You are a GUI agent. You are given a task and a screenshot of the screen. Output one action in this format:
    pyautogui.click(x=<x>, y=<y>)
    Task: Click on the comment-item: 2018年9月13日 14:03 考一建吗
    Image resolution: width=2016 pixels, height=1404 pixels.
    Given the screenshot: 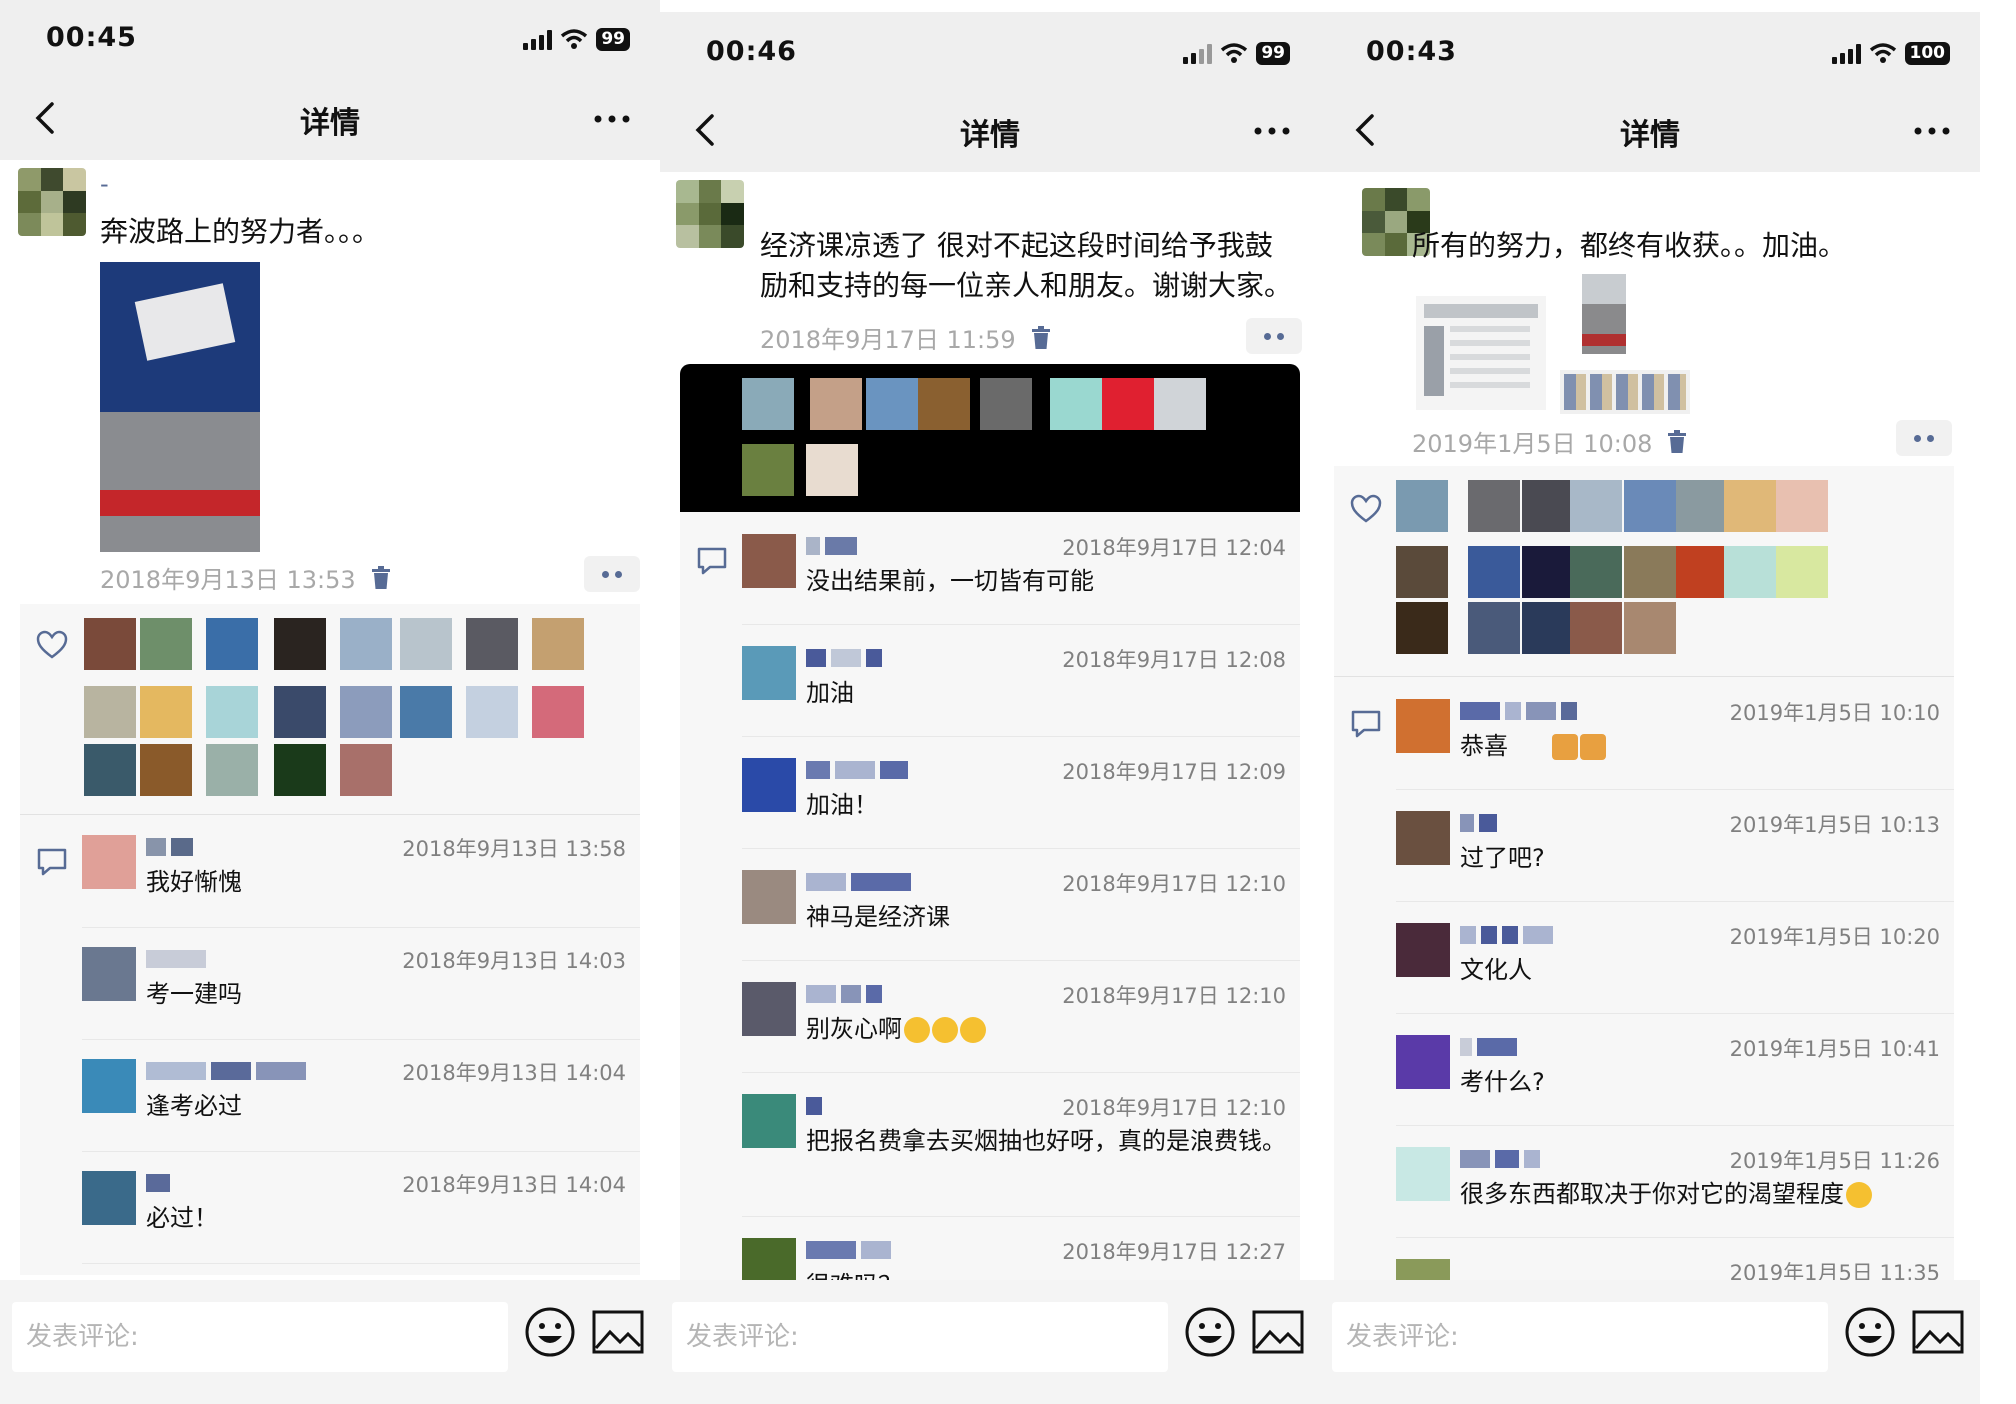 What is the action you would take?
    pyautogui.click(x=361, y=986)
    